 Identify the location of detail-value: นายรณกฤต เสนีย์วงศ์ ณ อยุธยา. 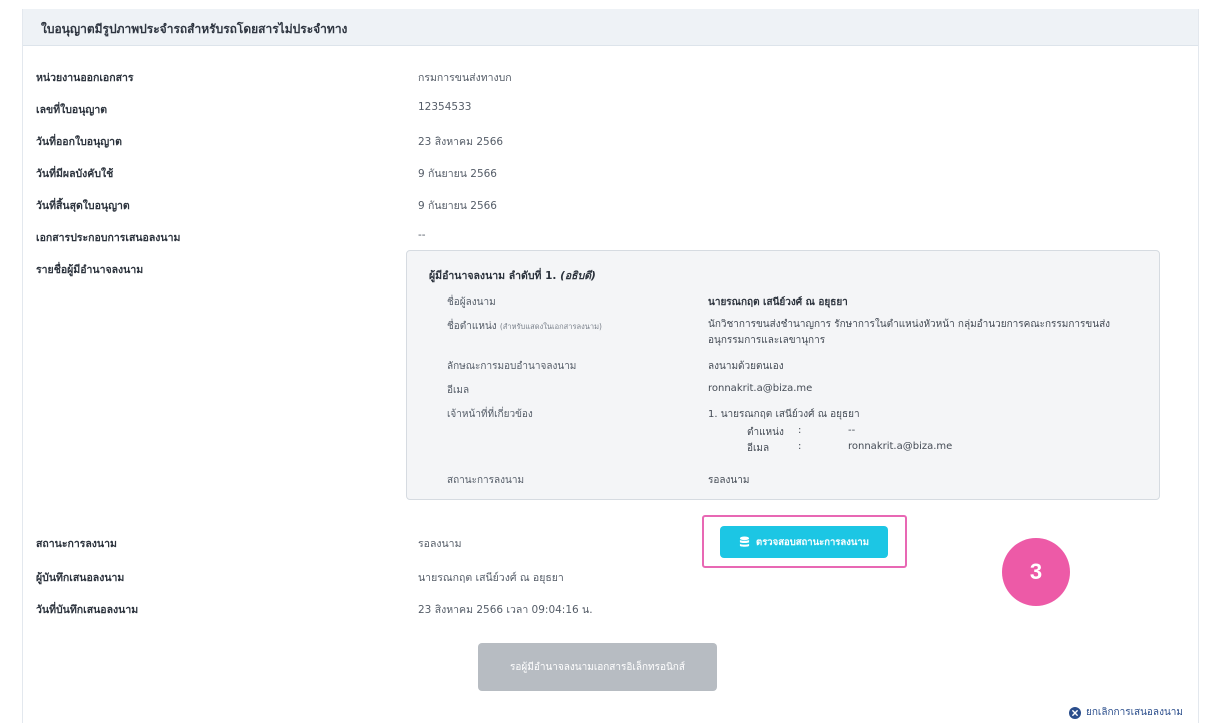
(491, 578).